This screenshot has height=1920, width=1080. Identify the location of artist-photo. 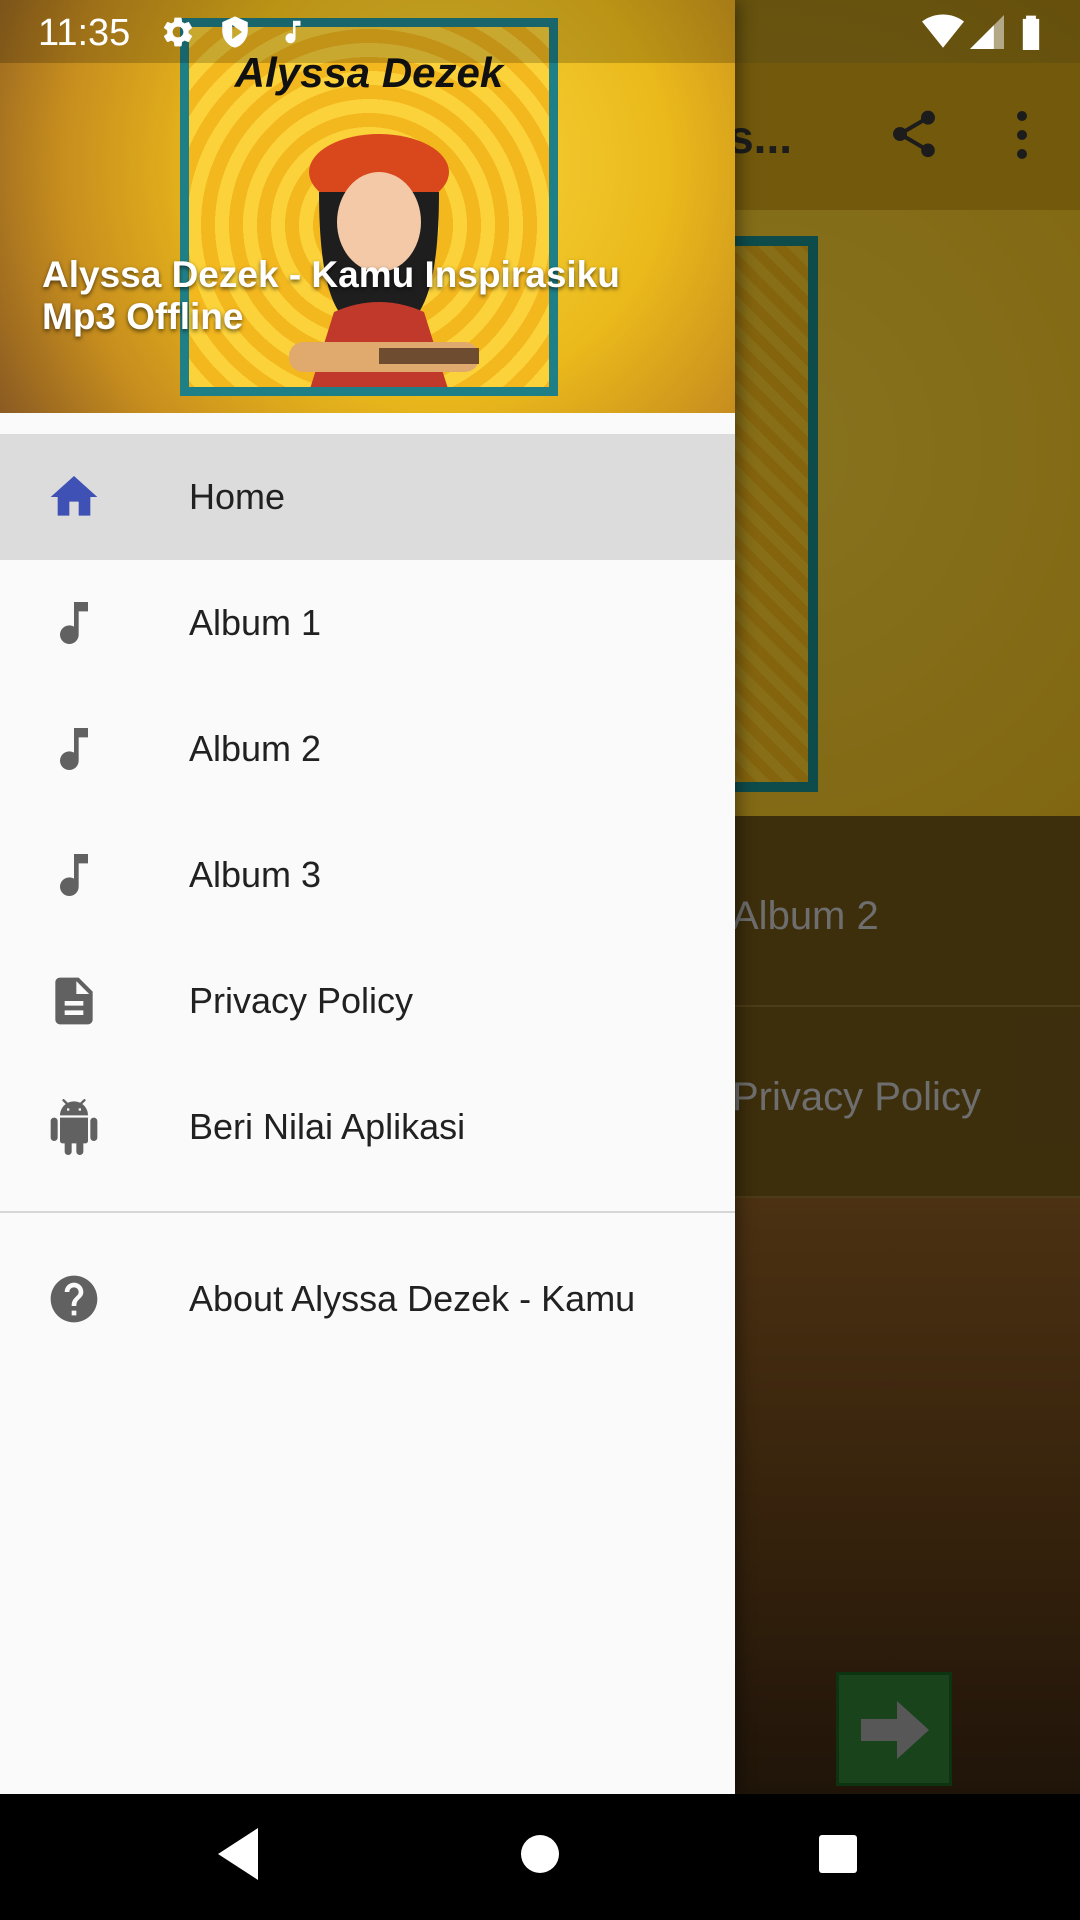
(384, 260).